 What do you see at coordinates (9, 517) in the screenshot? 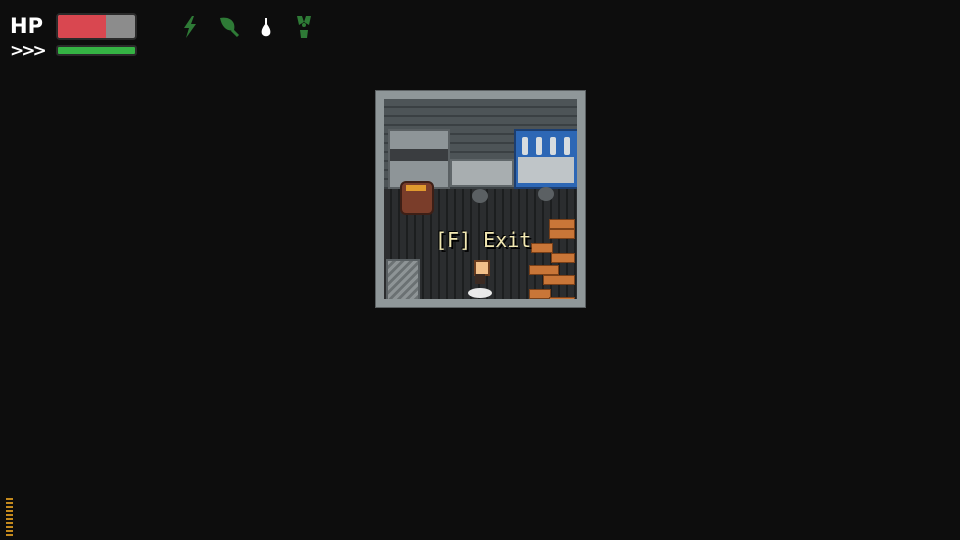
I see `corner-indicator` at bounding box center [9, 517].